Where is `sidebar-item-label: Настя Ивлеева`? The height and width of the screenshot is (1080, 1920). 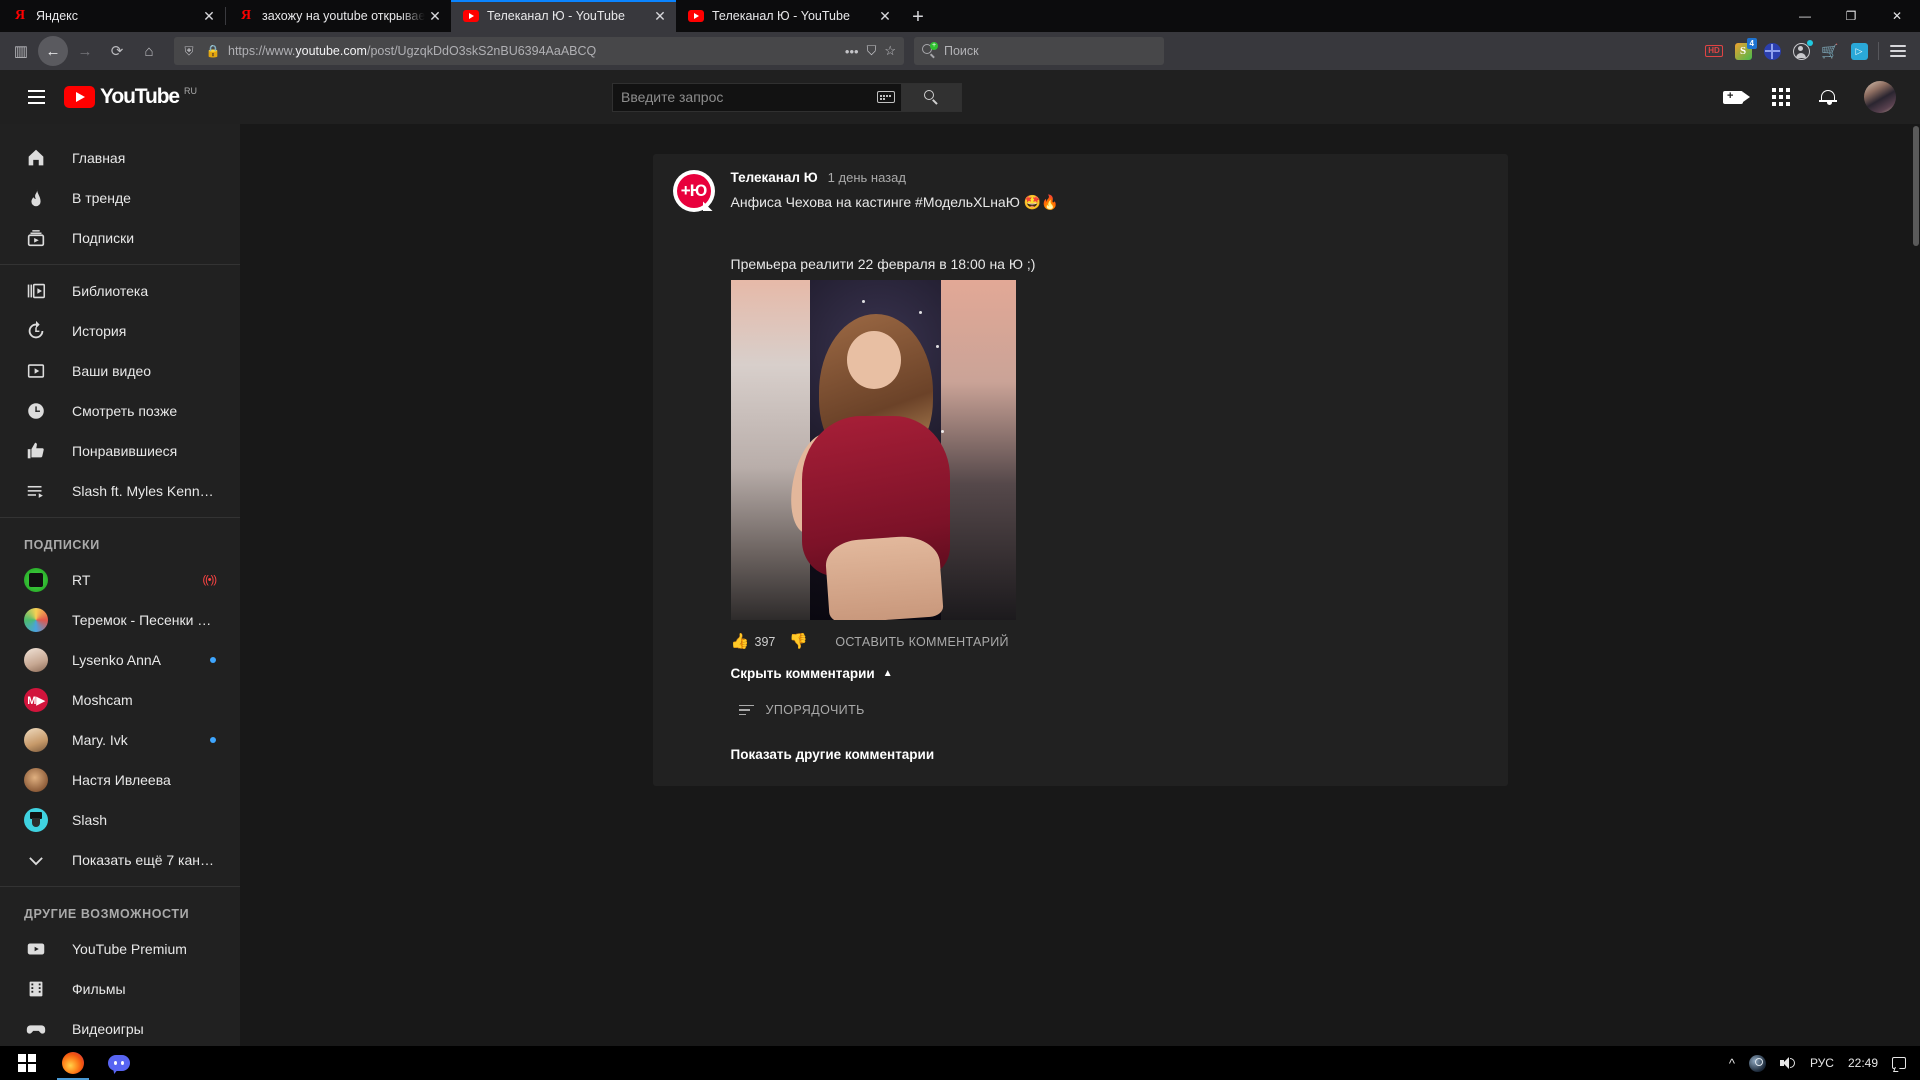 sidebar-item-label: Настя Ивлеева is located at coordinates (121, 780).